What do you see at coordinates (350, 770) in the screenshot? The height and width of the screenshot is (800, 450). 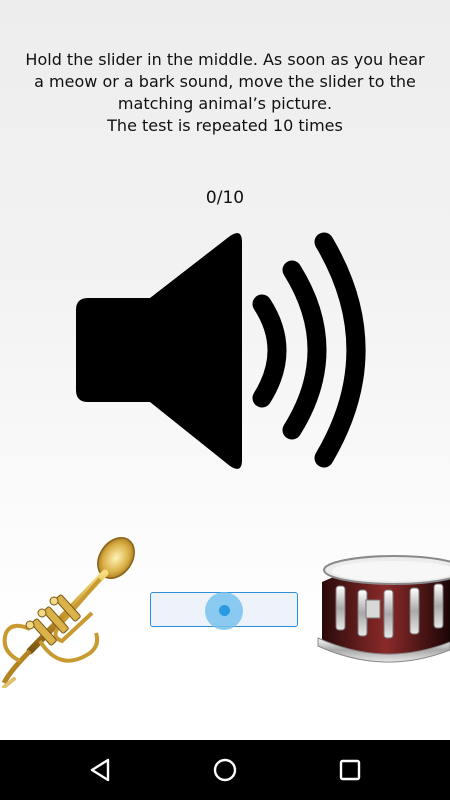 I see `recents-square-icon` at bounding box center [350, 770].